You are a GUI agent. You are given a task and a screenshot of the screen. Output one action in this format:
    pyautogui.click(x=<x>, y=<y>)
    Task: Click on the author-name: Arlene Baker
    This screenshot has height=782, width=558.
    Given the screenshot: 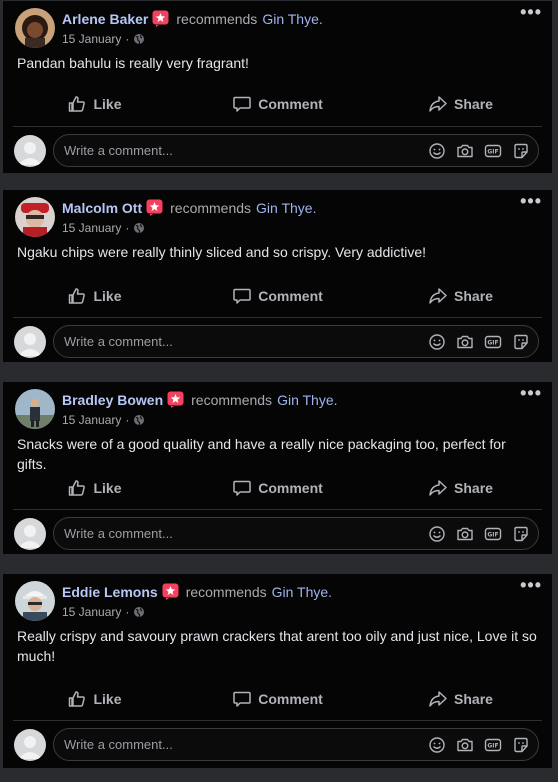 What is the action you would take?
    pyautogui.click(x=105, y=19)
    